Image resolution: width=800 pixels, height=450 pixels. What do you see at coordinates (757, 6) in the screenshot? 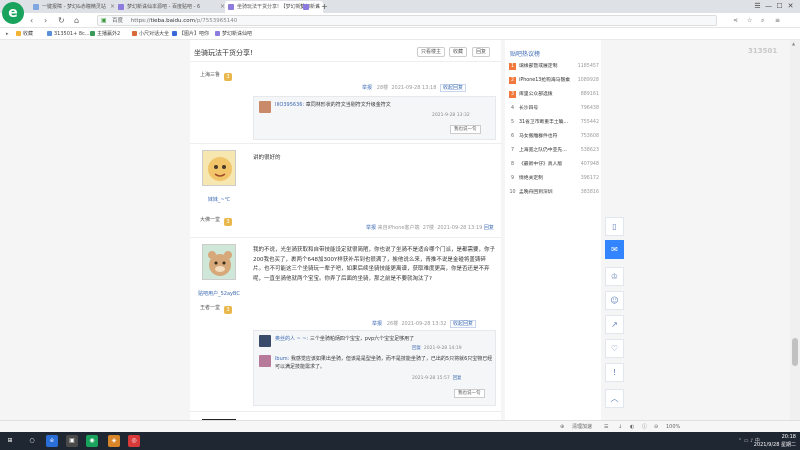
I see `menu-icon: ☰` at bounding box center [757, 6].